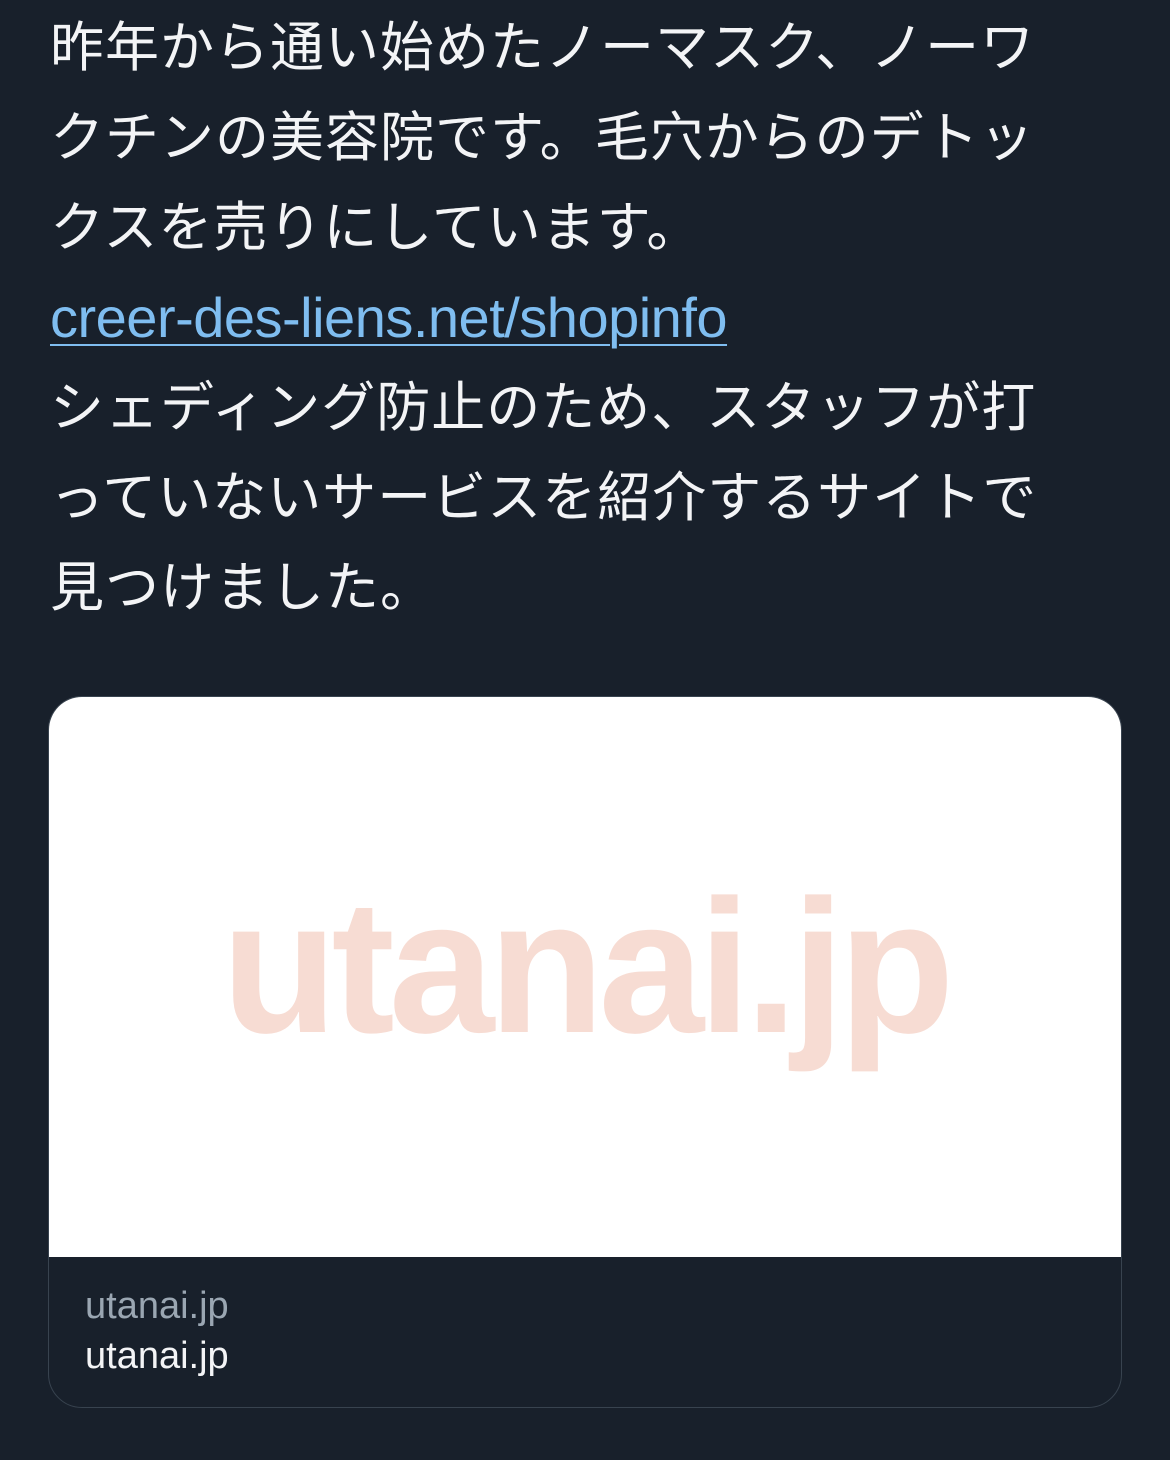 The image size is (1170, 1460). Describe the element at coordinates (376, 227) in the screenshot. I see `tweet-line: クスを売りにしています。` at that location.